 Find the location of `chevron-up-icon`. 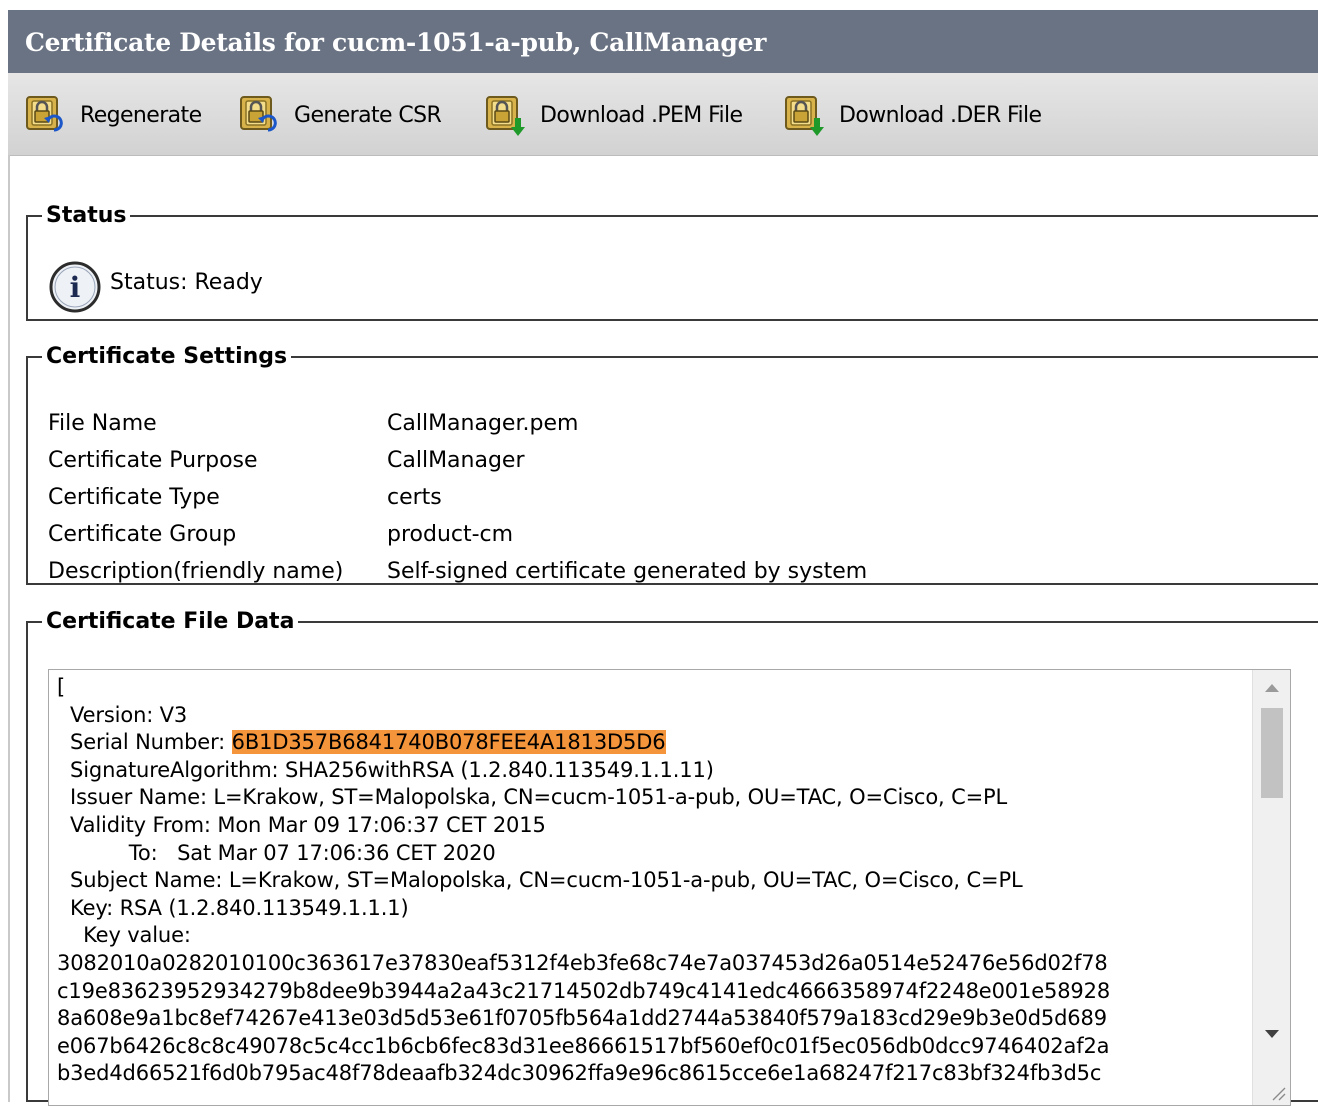

chevron-up-icon is located at coordinates (1271, 688).